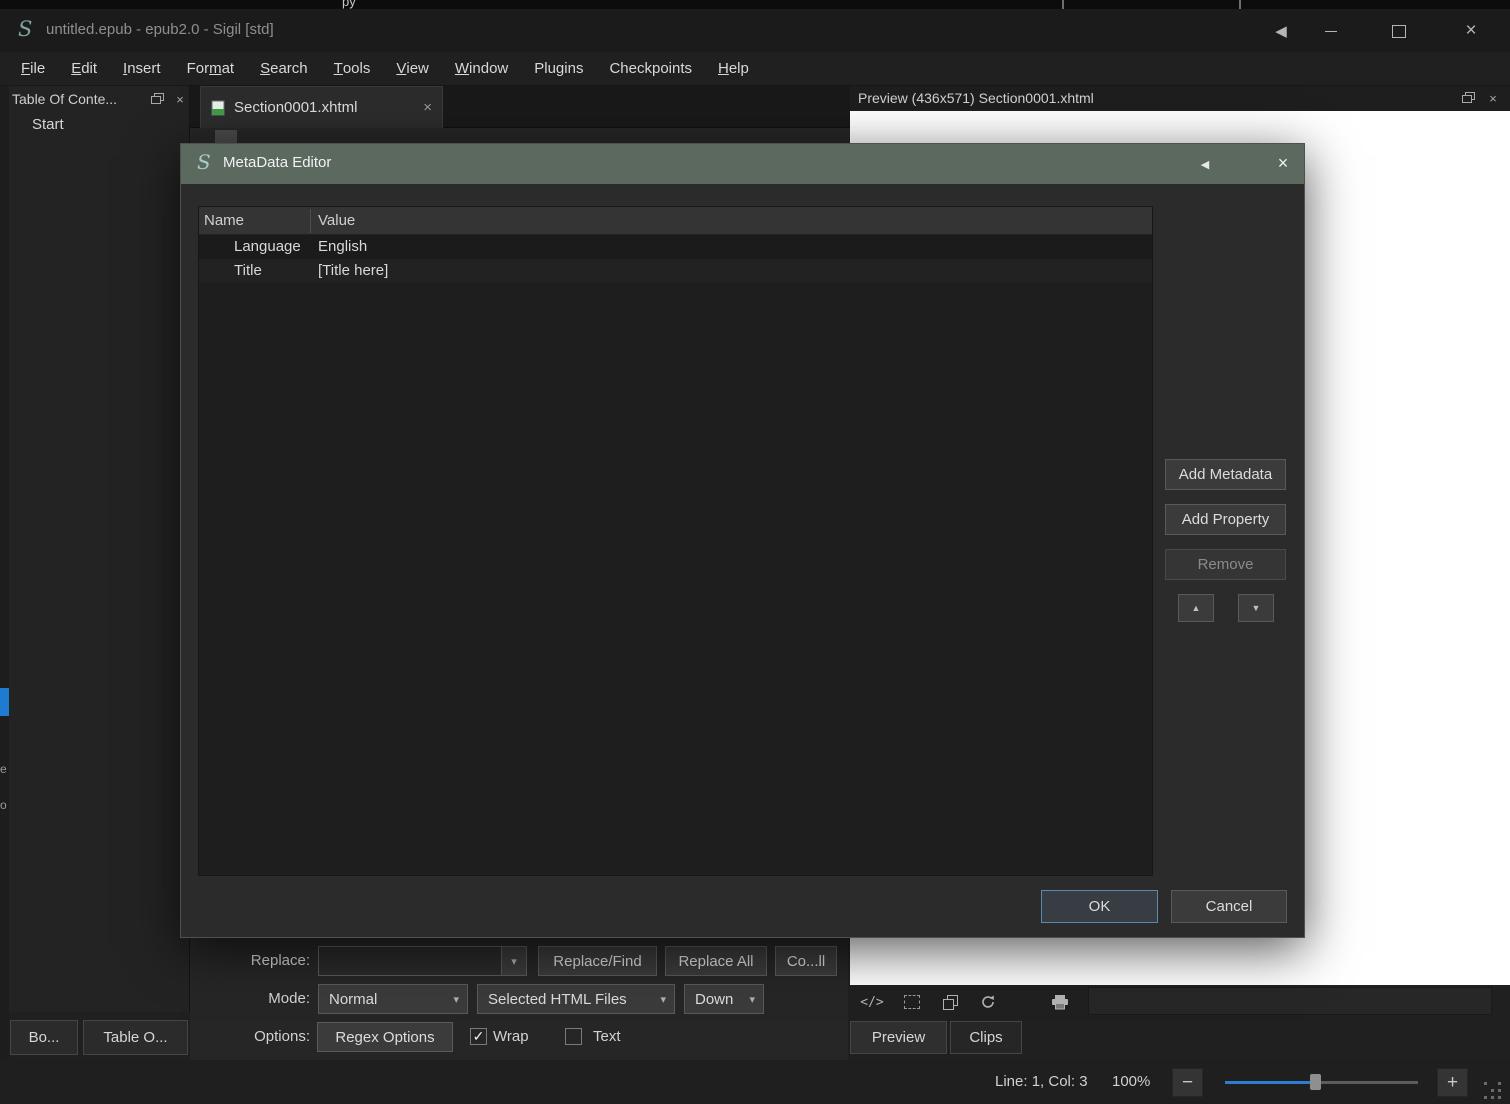 Image resolution: width=1510 pixels, height=1104 pixels. What do you see at coordinates (342, 246) in the screenshot?
I see `metadata-value-cell: English` at bounding box center [342, 246].